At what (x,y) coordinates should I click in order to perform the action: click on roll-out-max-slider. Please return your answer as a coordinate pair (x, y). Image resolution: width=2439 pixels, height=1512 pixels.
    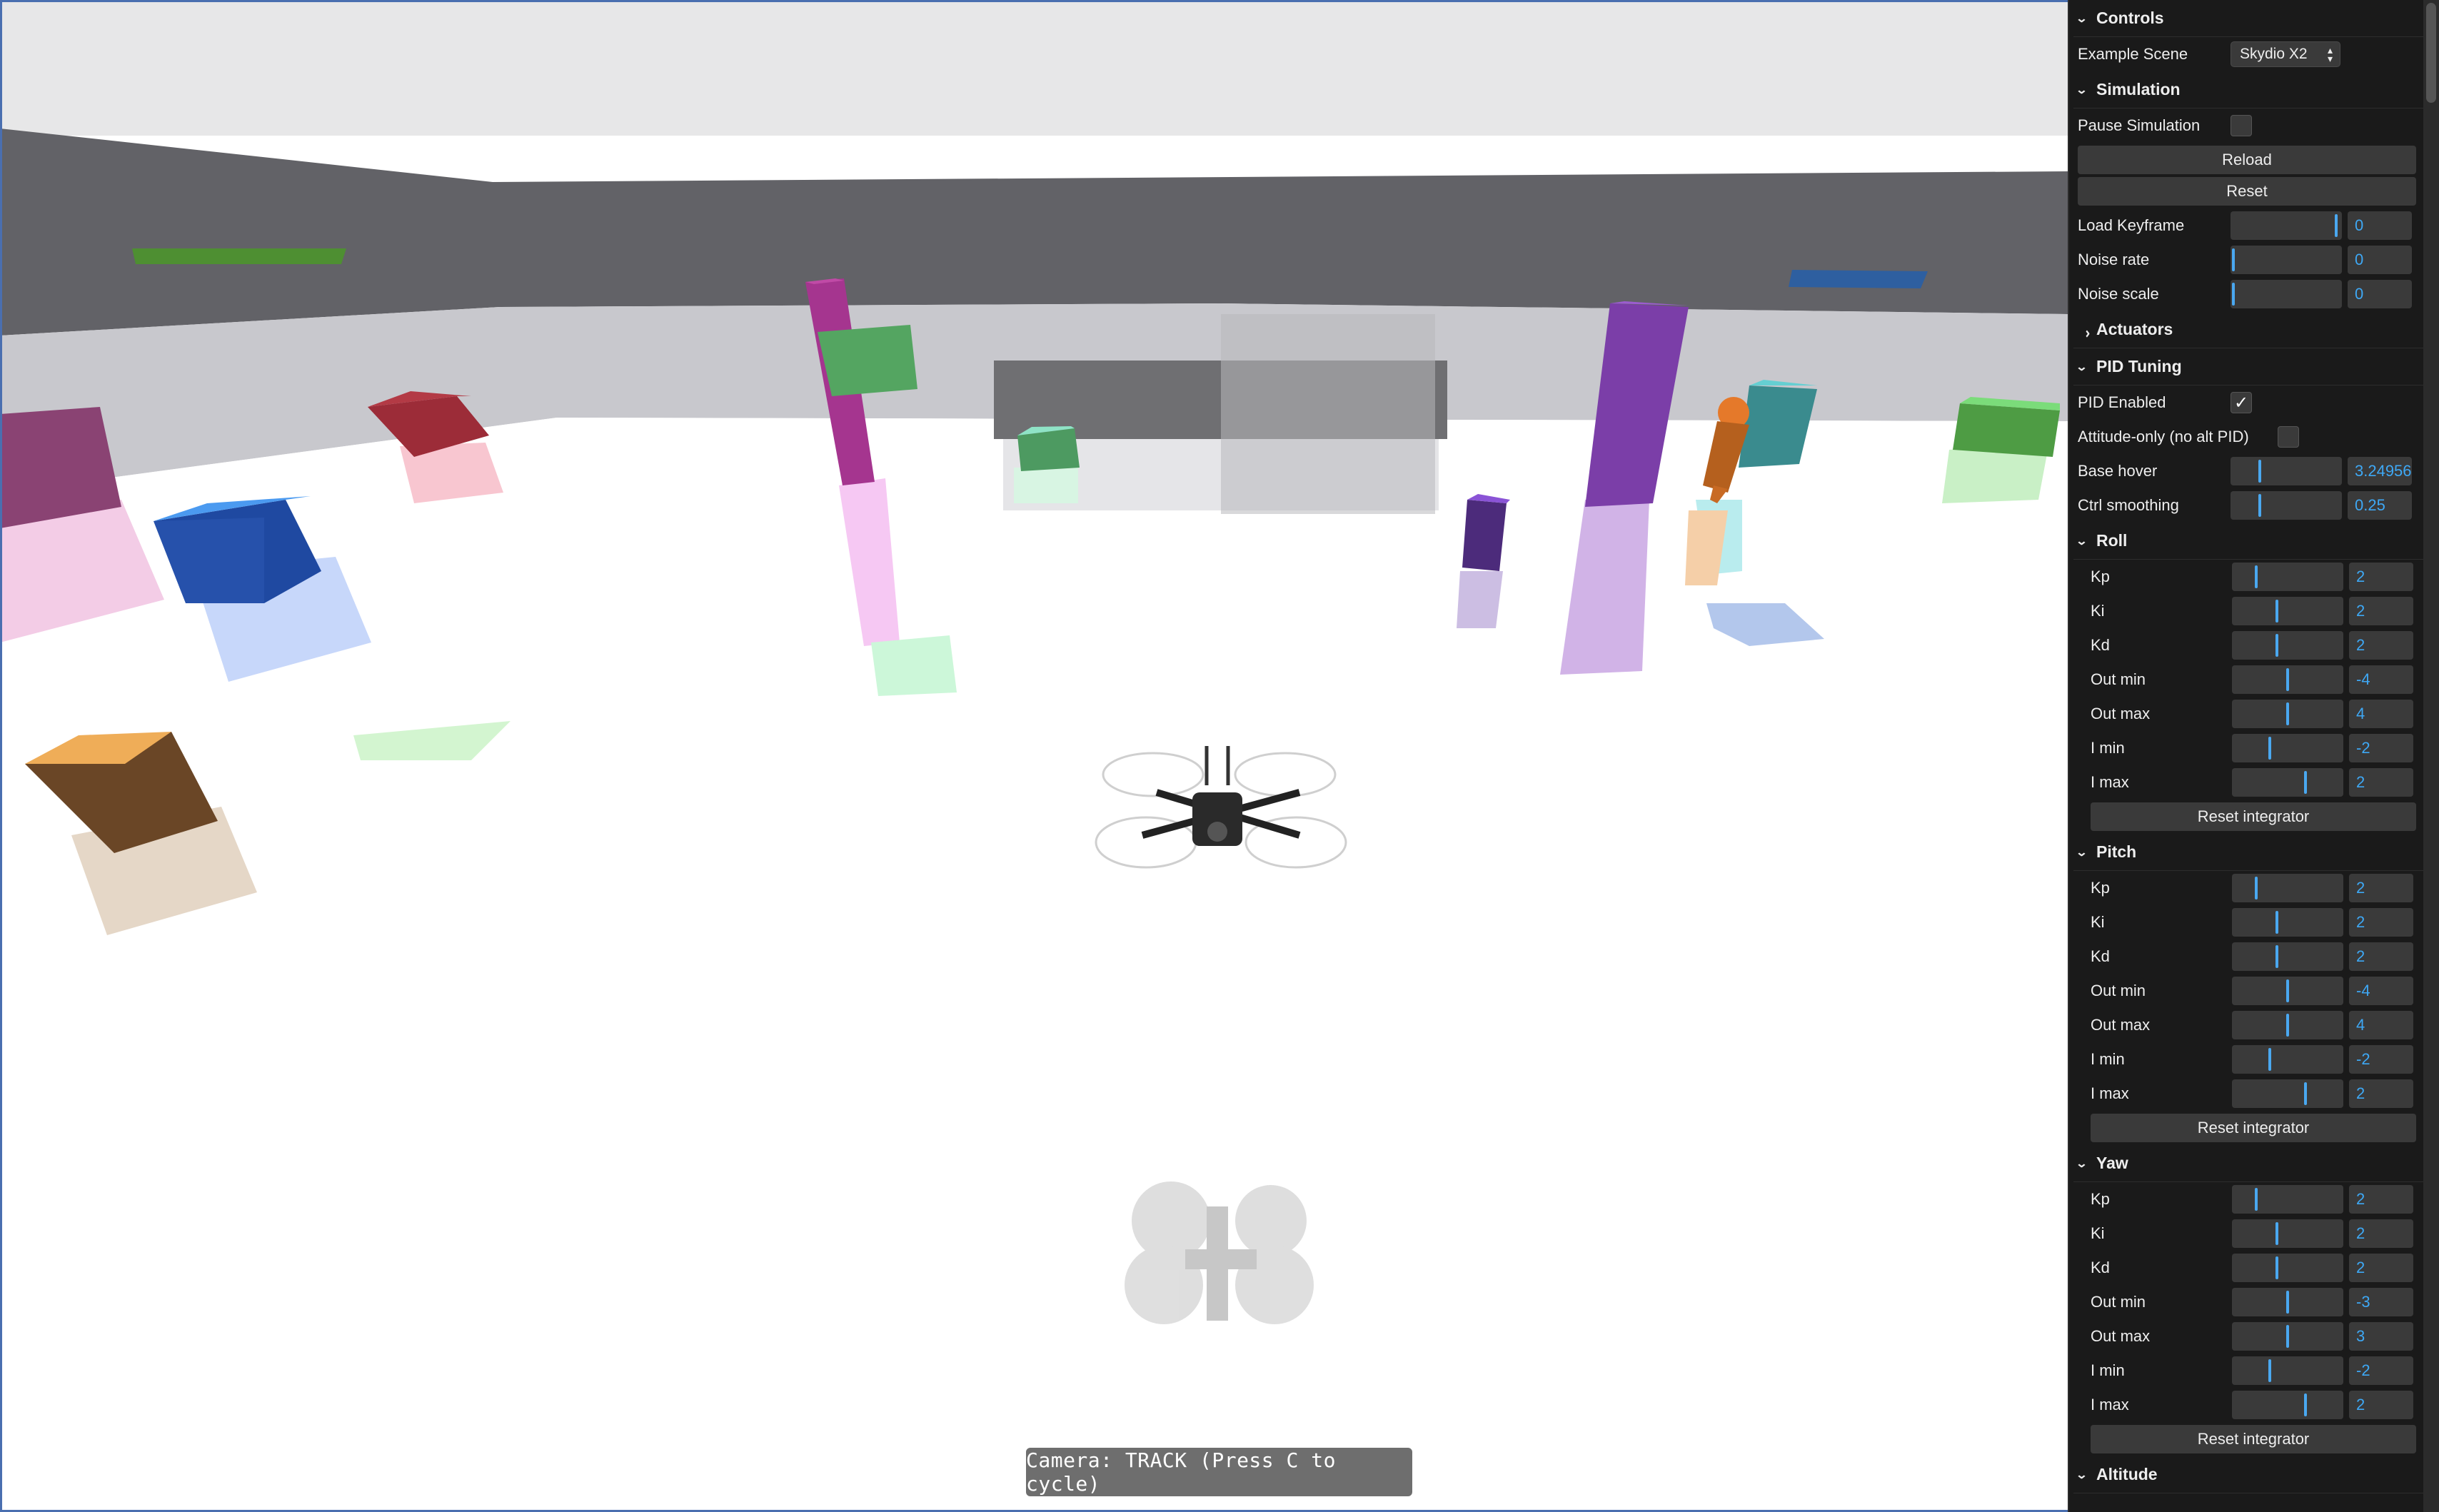
    Looking at the image, I should click on (2287, 714).